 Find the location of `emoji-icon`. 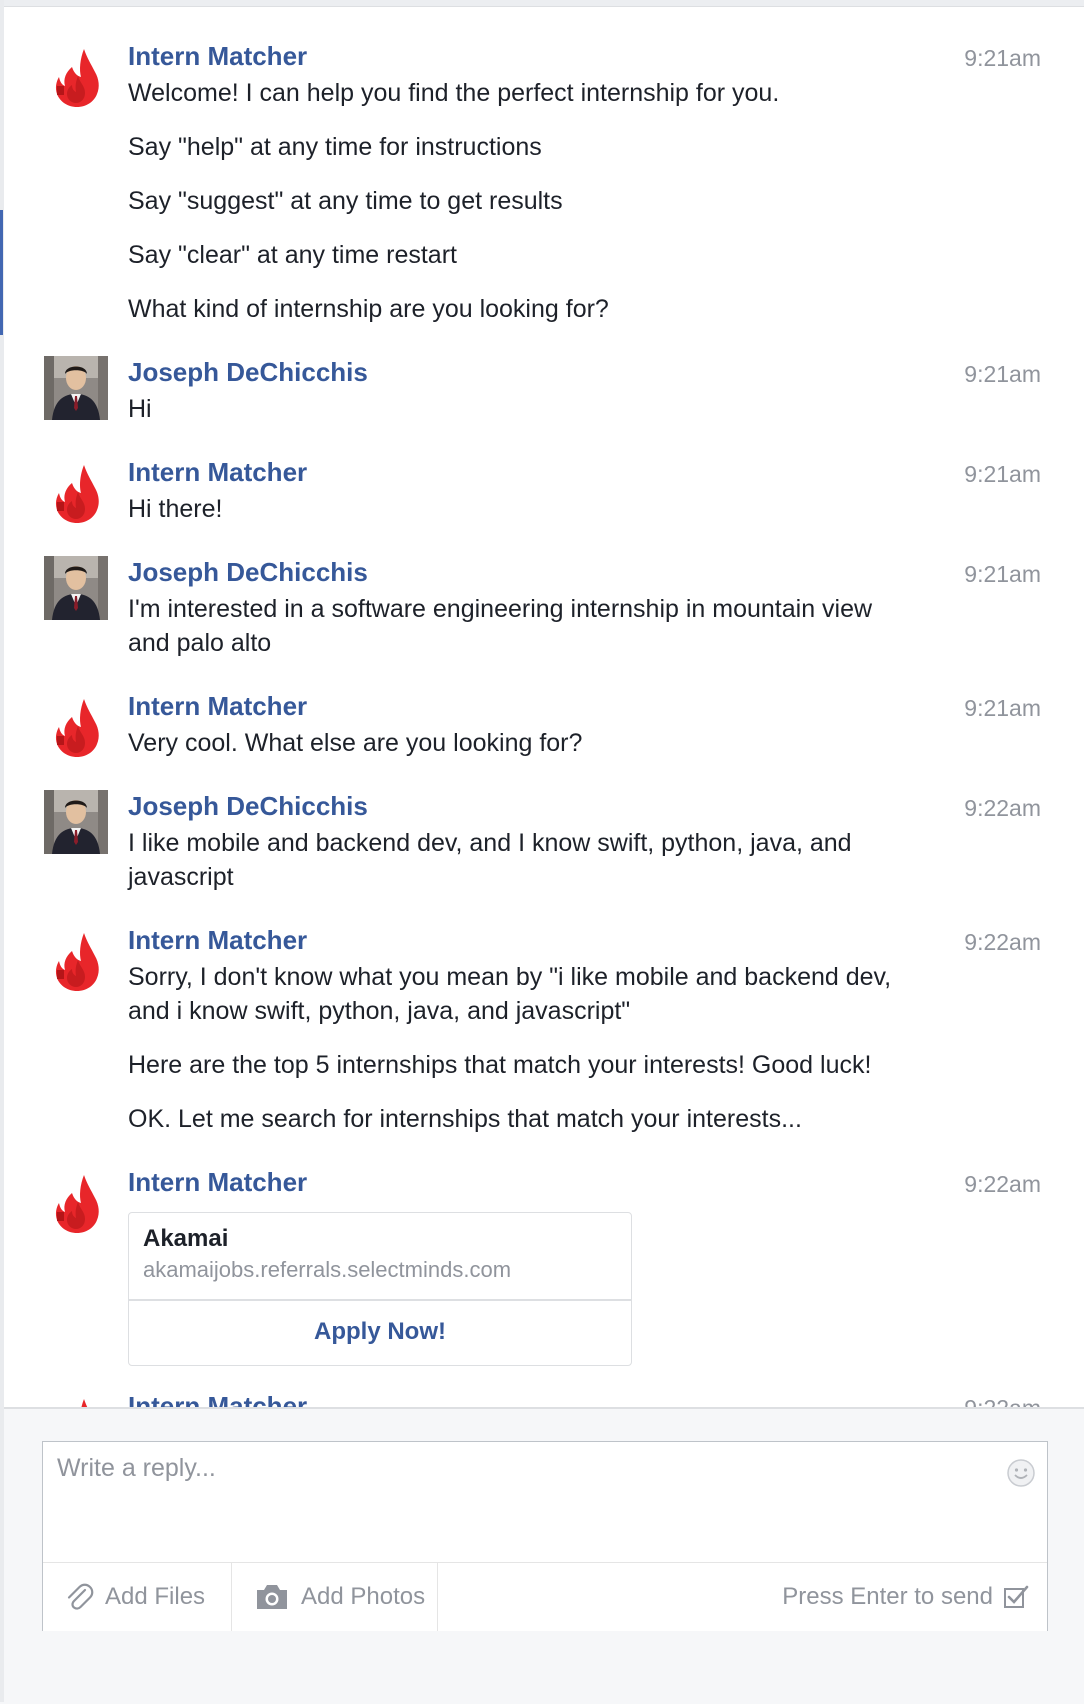

emoji-icon is located at coordinates (1021, 1473).